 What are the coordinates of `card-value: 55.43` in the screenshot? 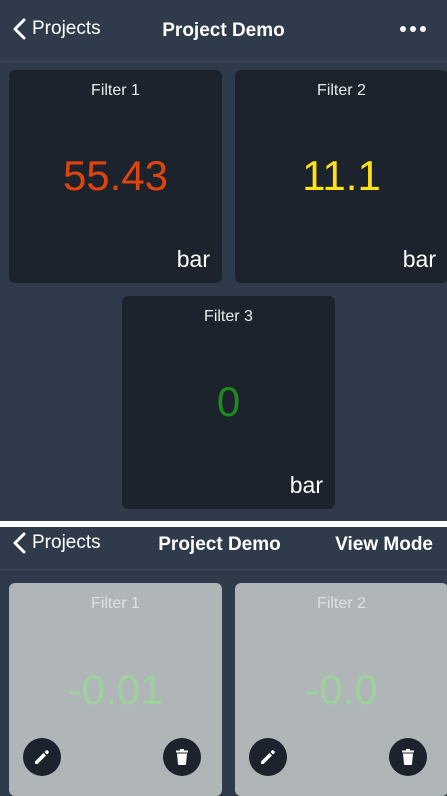 It's located at (115, 175).